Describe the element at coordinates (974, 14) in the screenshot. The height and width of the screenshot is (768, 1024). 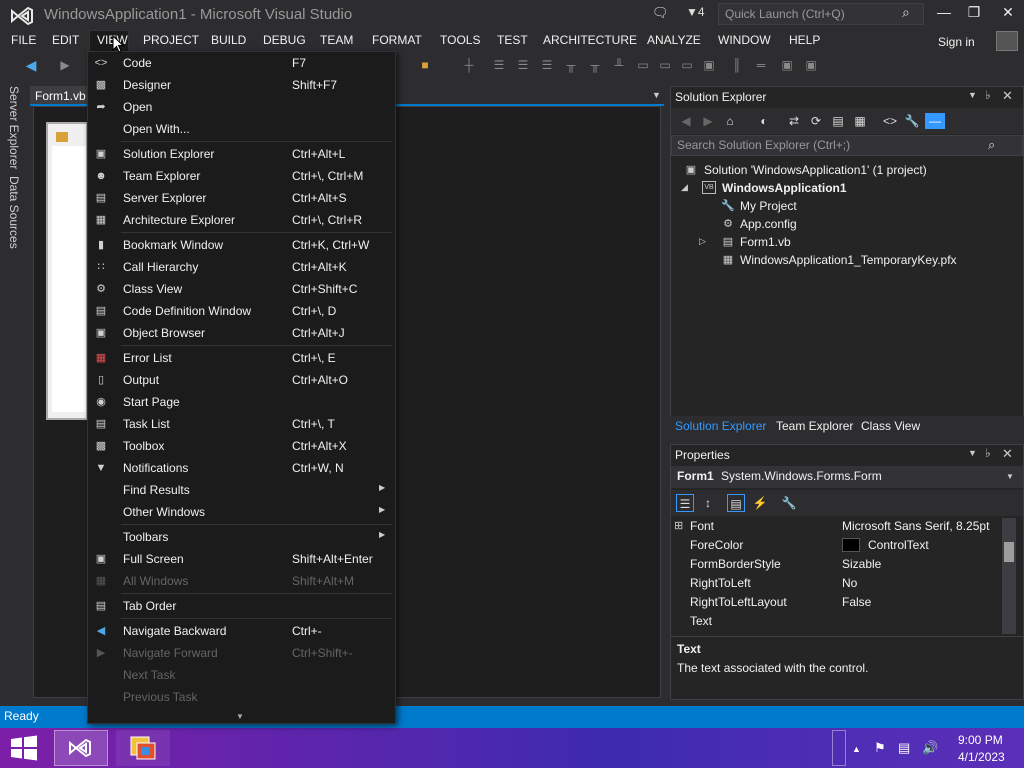
I see `restore-button: ❐` at that location.